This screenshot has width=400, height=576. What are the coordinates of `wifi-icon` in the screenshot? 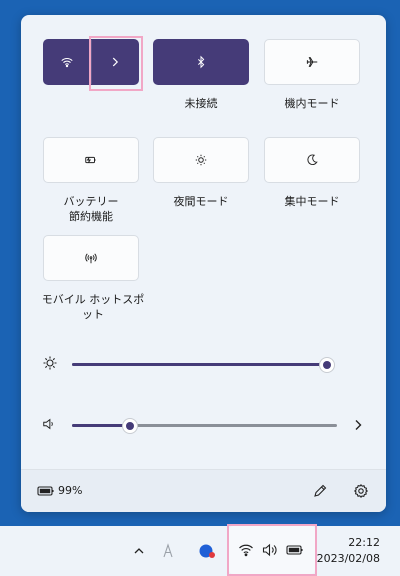 It's located at (67, 62).